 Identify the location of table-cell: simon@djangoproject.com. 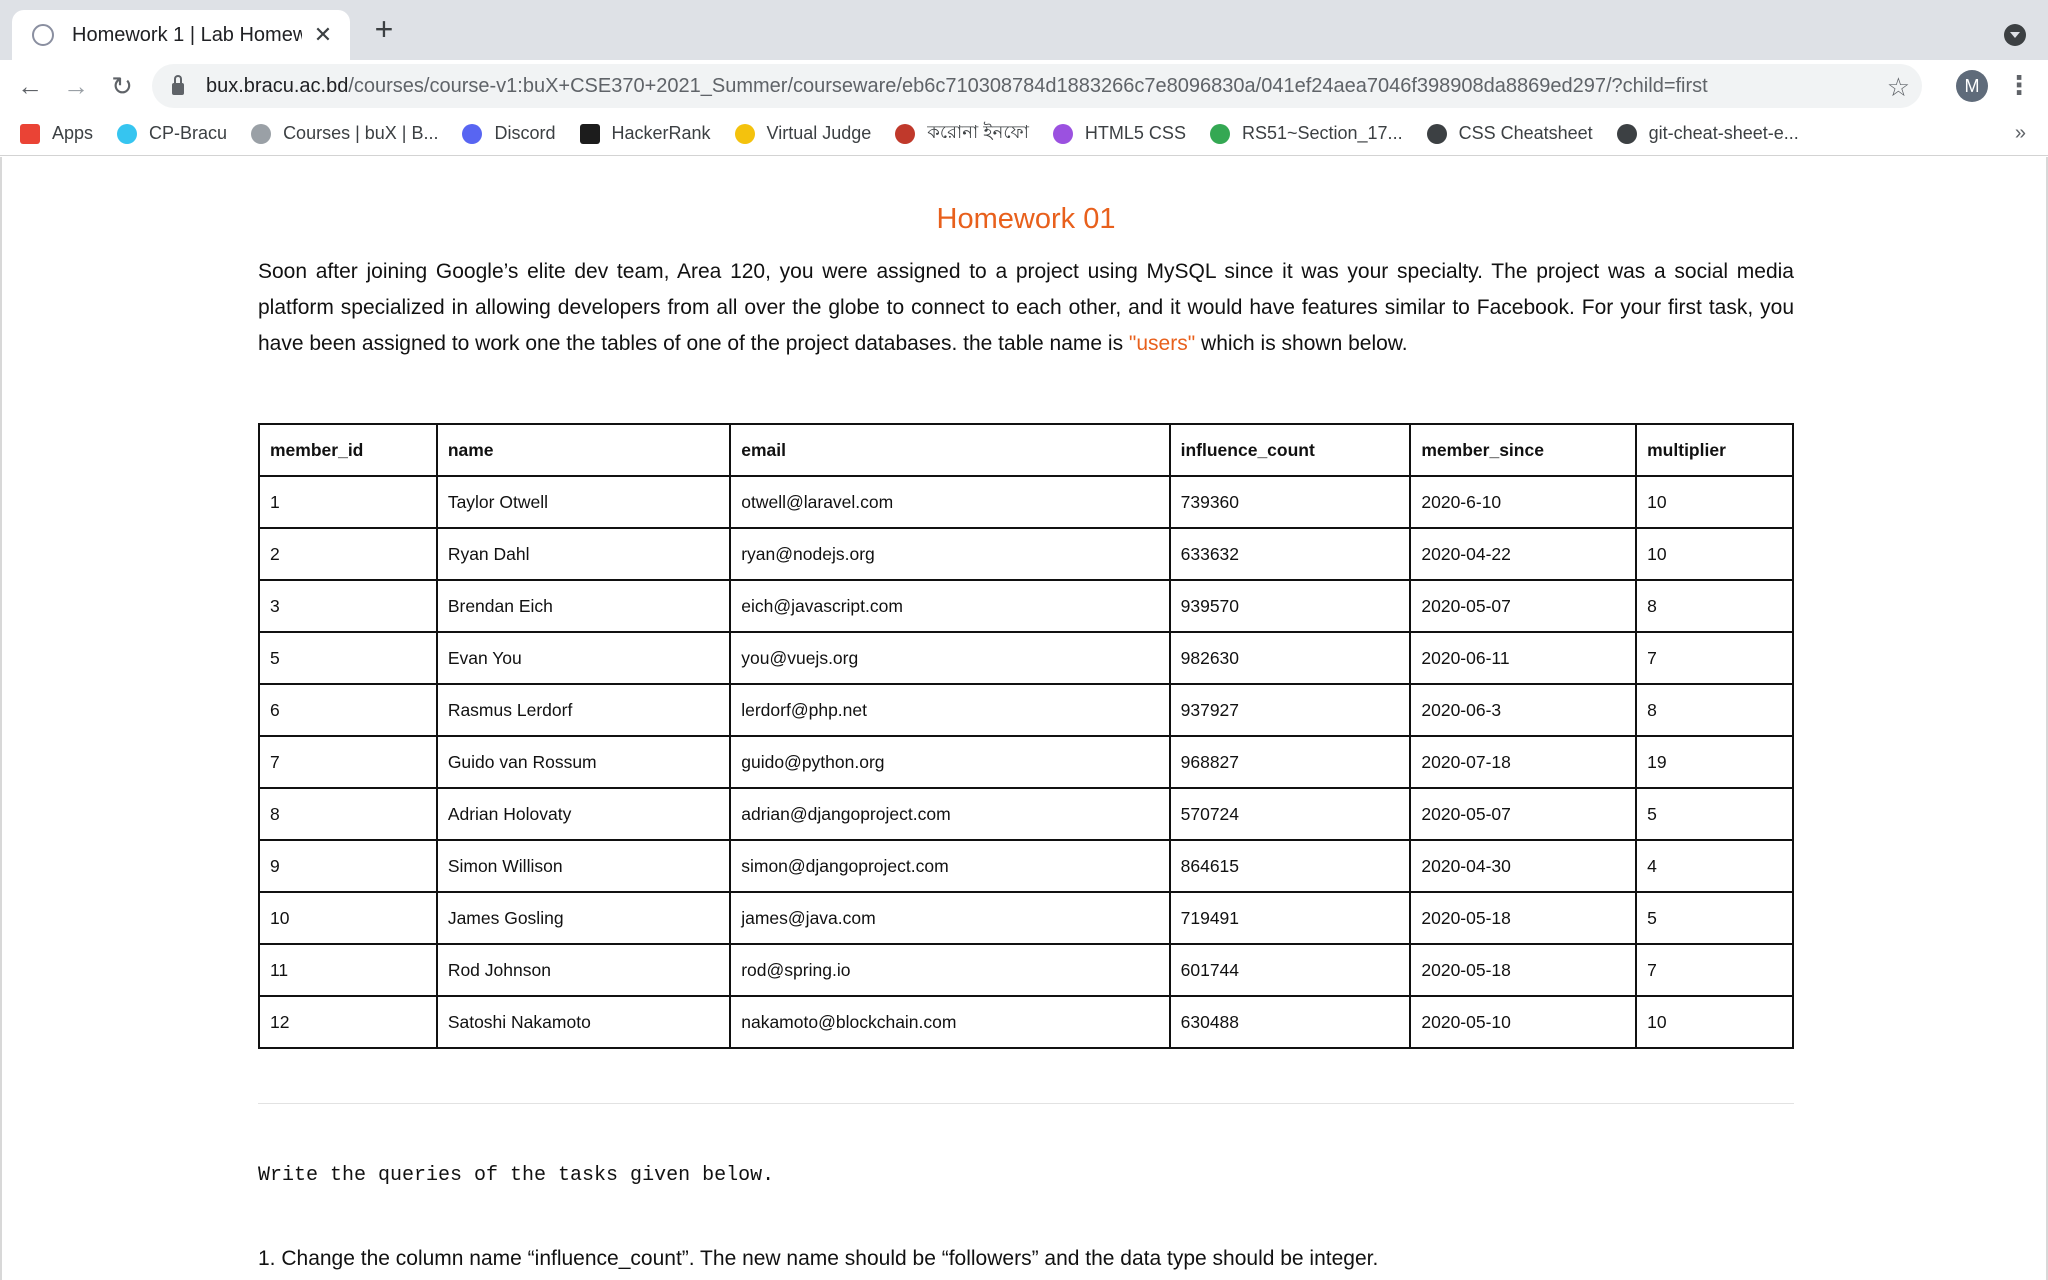
(950, 866).